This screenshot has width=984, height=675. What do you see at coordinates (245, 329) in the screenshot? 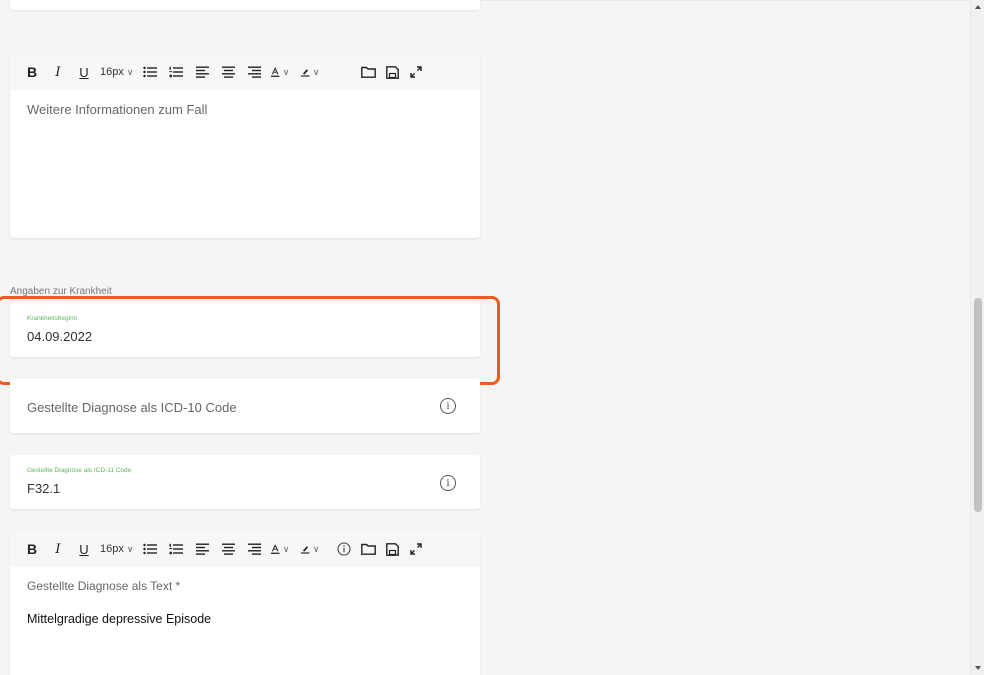
I see `onset-date-field: Krankheitsbeginn 04.09.2022` at bounding box center [245, 329].